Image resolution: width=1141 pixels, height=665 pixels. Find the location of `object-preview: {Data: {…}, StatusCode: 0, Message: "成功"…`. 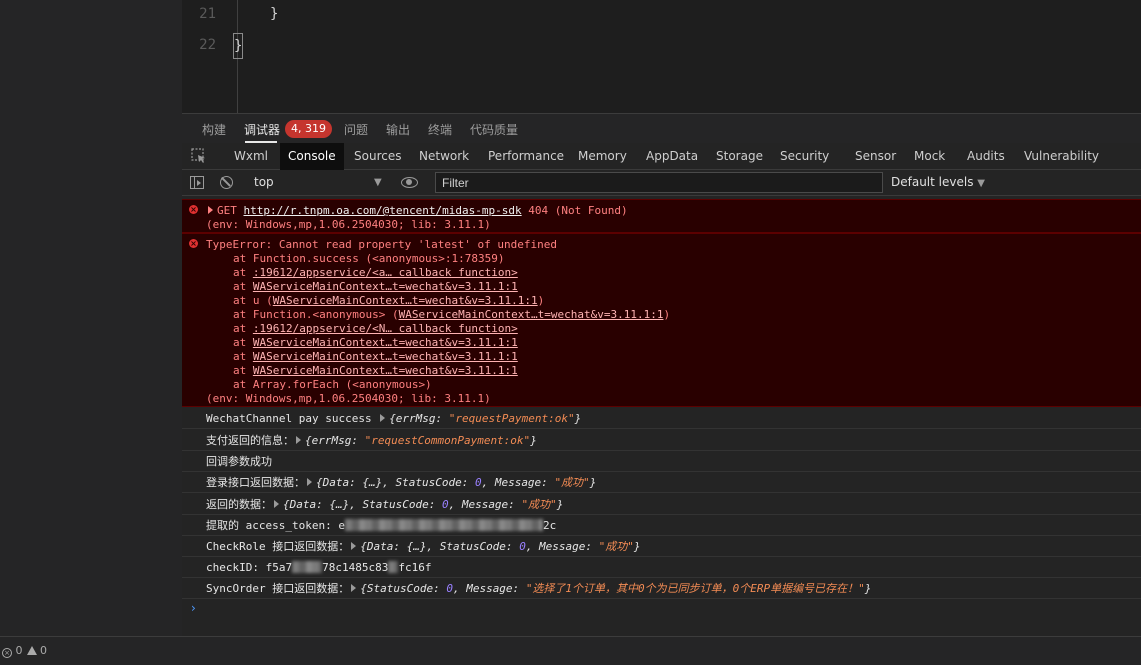

object-preview: {Data: {…}, StatusCode: 0, Message: "成功"… is located at coordinates (423, 504).